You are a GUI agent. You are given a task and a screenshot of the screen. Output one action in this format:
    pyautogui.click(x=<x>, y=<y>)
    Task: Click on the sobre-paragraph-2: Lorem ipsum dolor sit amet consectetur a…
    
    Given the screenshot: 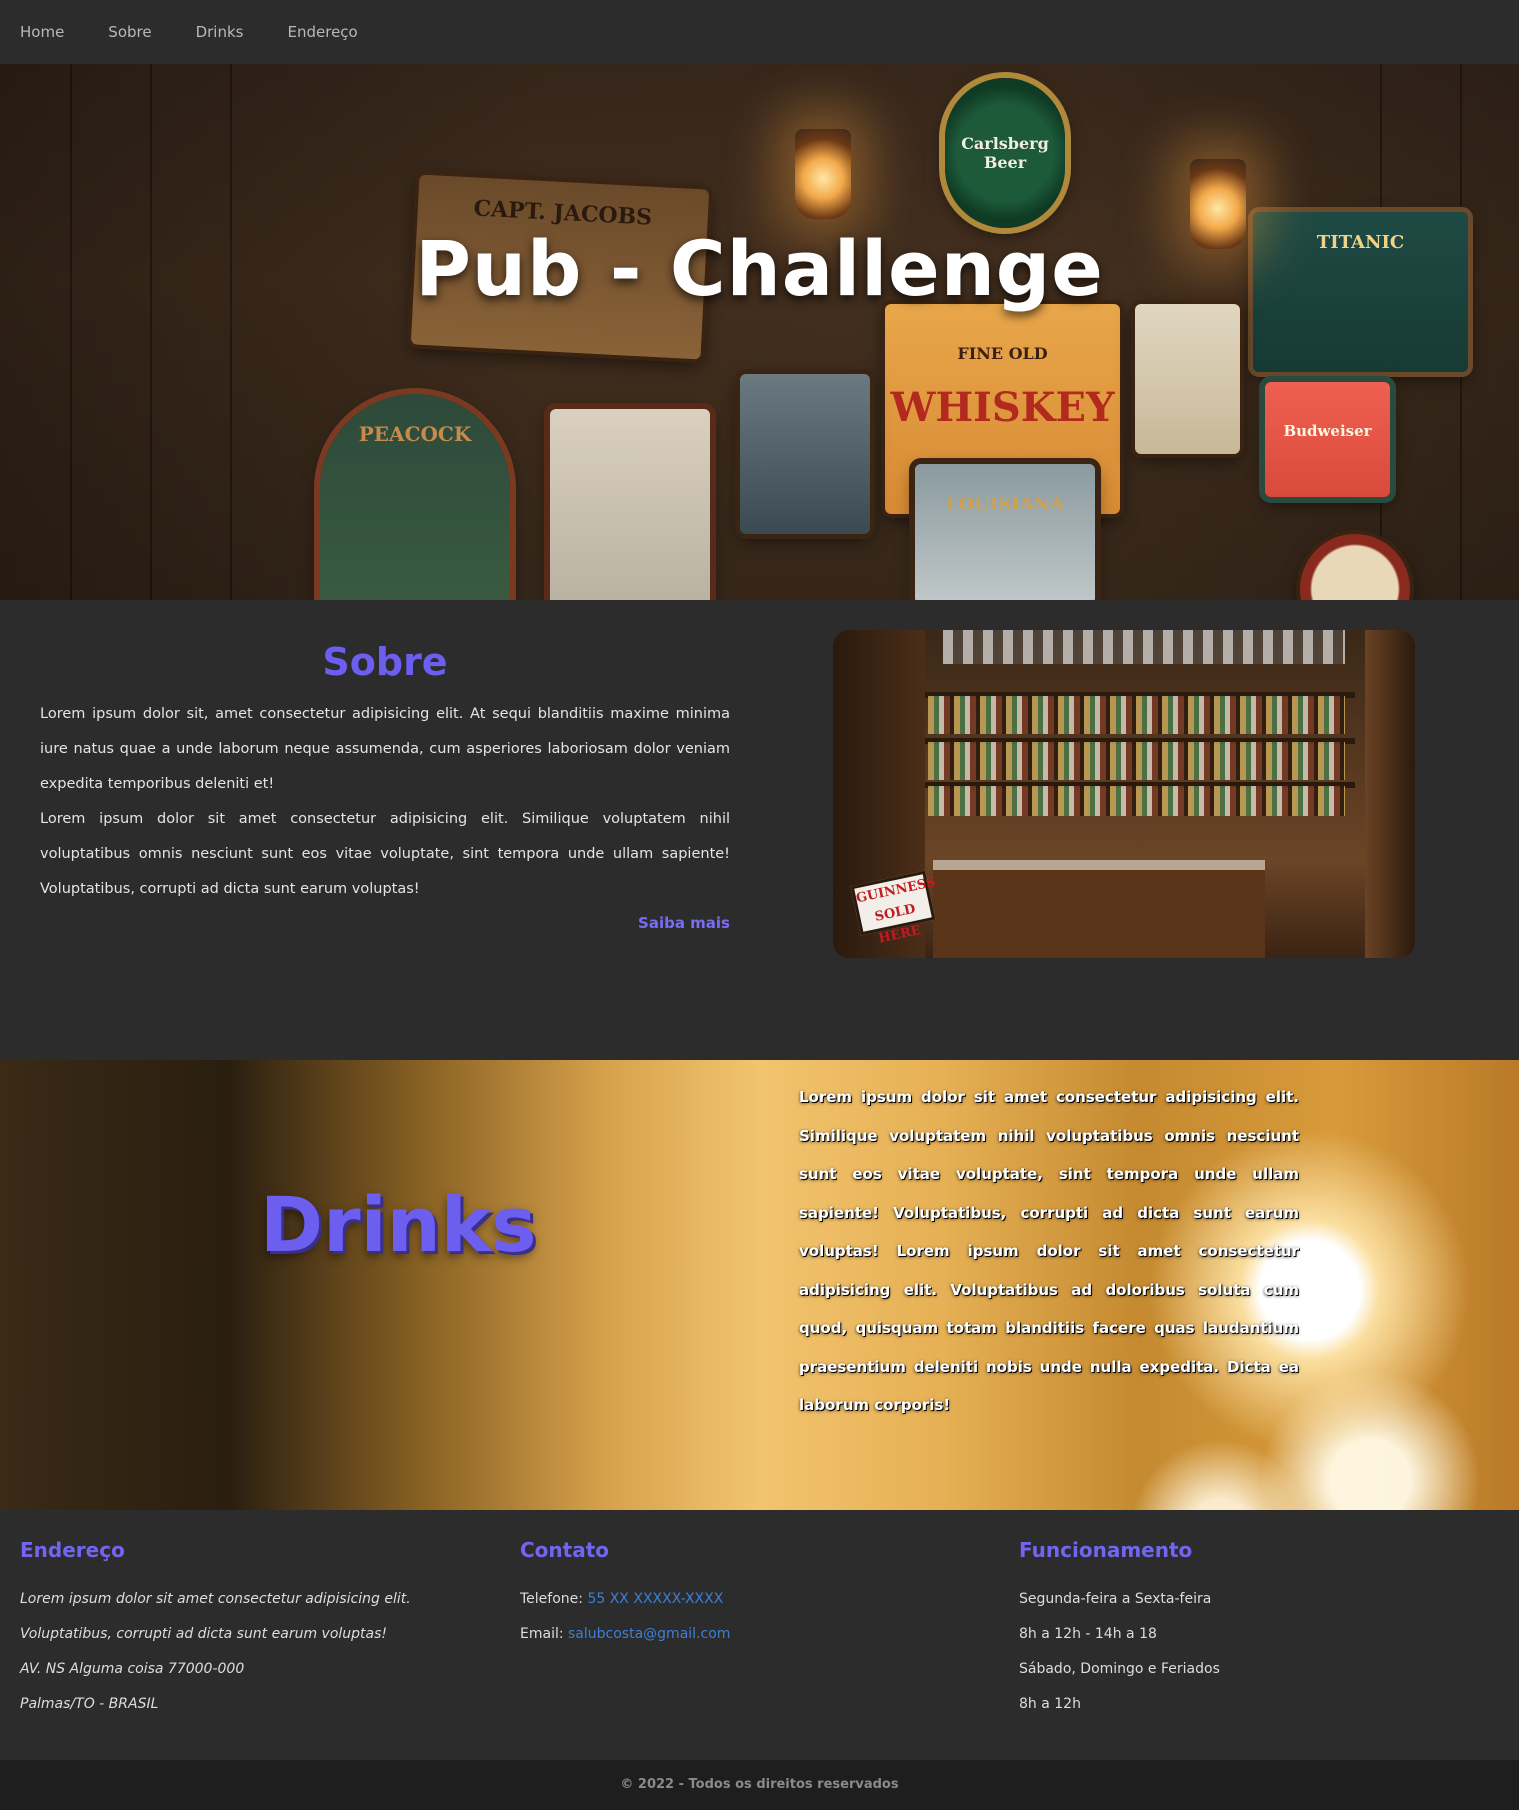 What is the action you would take?
    pyautogui.click(x=385, y=854)
    